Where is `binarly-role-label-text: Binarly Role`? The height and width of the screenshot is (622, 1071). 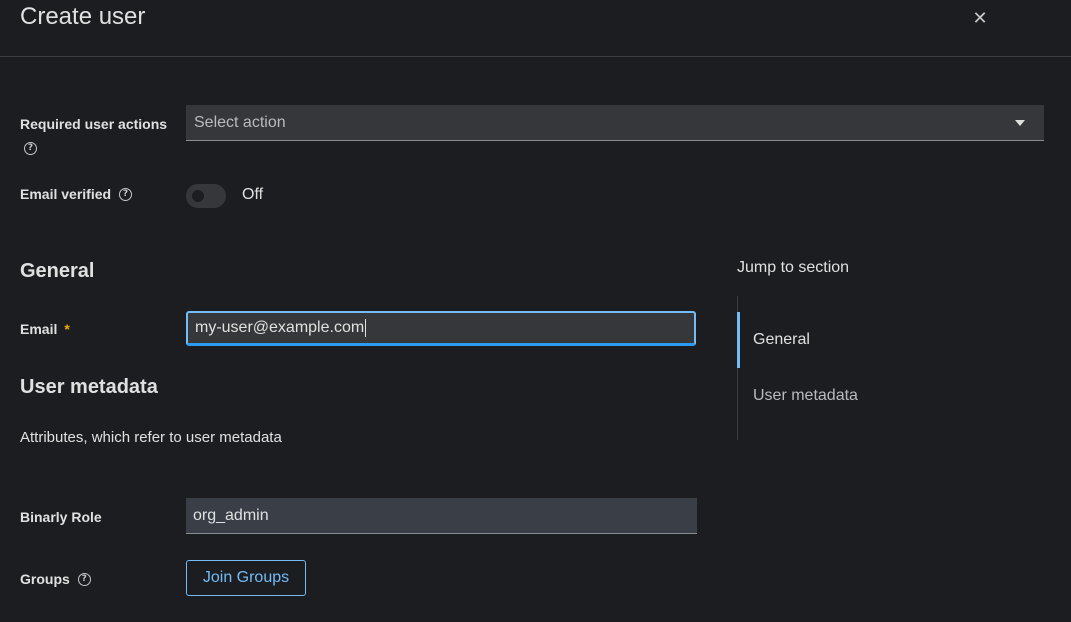 binarly-role-label-text: Binarly Role is located at coordinates (61, 517).